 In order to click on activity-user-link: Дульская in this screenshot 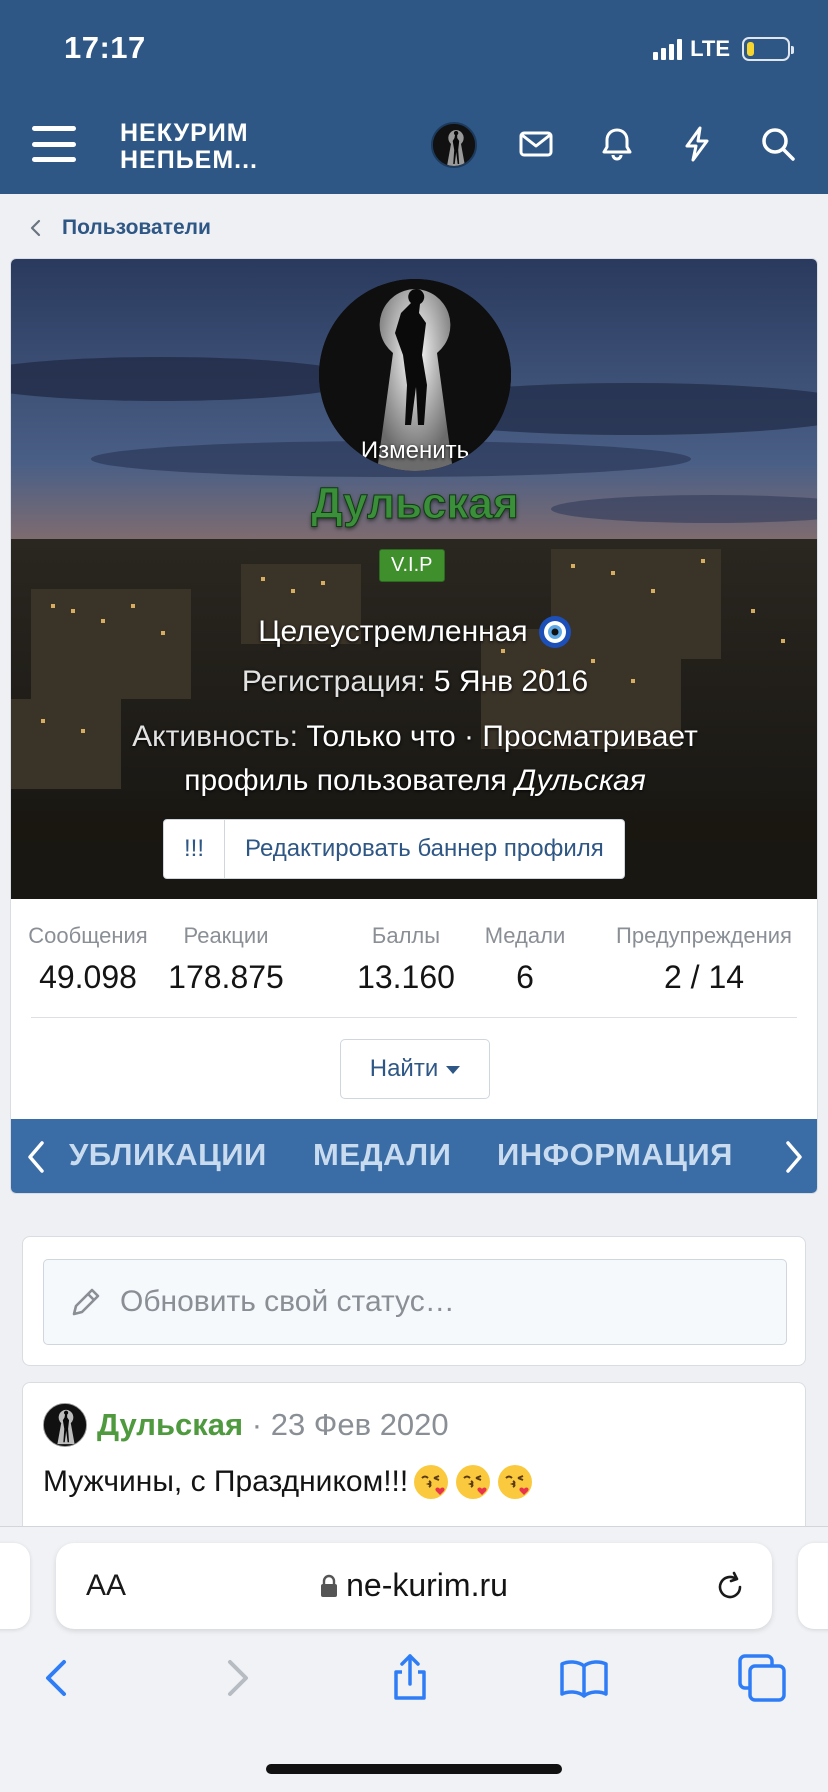, I will do `click(580, 780)`.